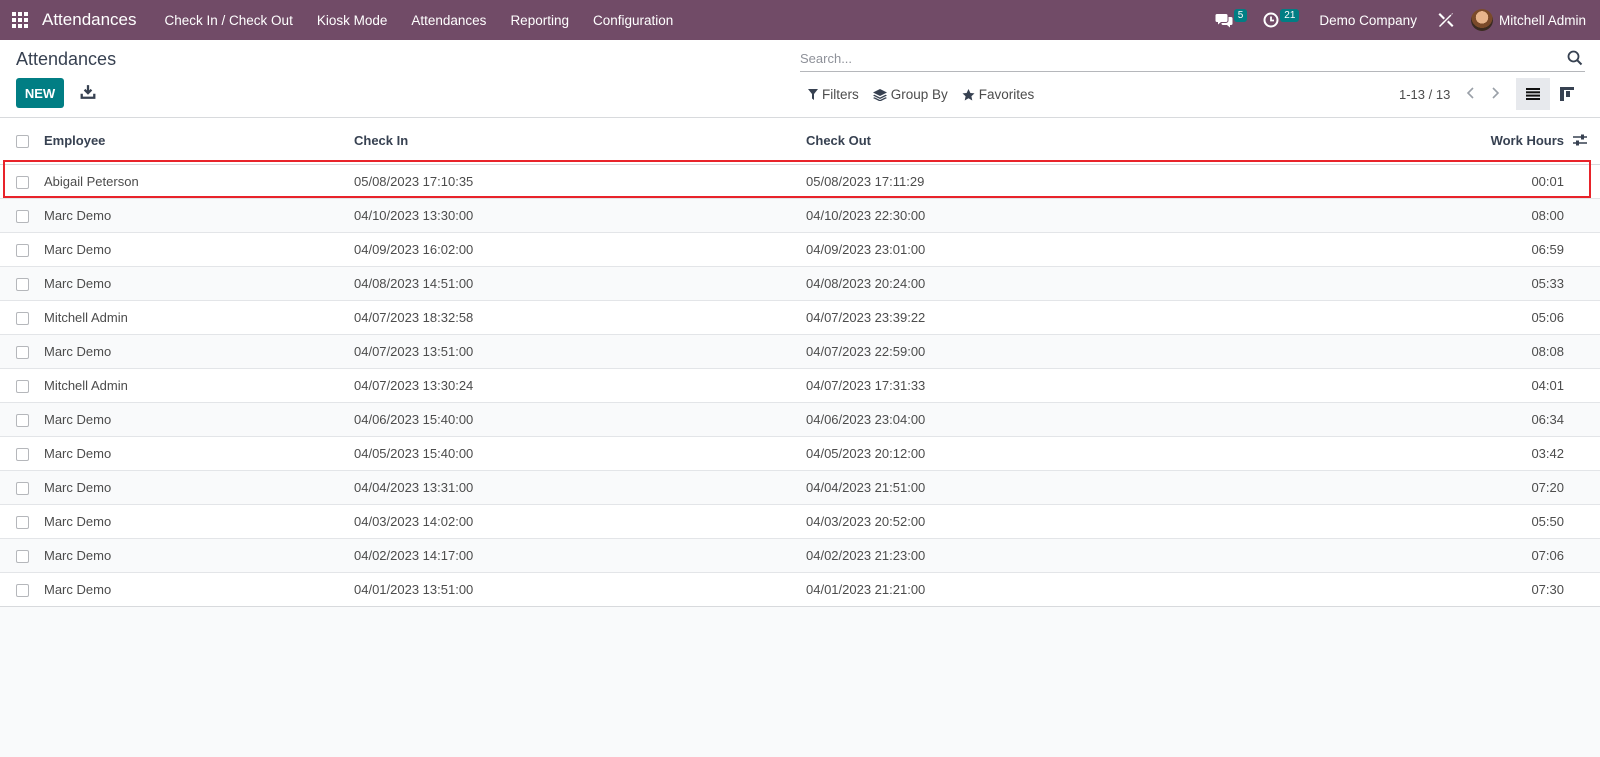 This screenshot has width=1600, height=757. What do you see at coordinates (580, 215) in the screenshot?
I see `cell-check-in: 04/10/2023 13:30:00` at bounding box center [580, 215].